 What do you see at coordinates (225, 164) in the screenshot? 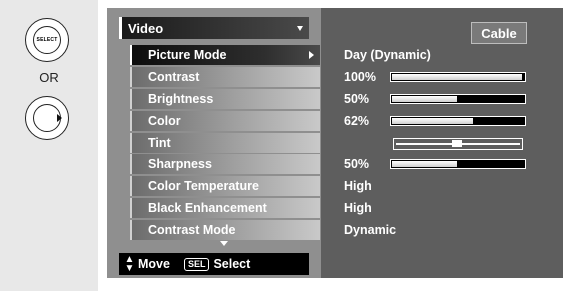
I see `menu-item-sharpness: Sharpness` at bounding box center [225, 164].